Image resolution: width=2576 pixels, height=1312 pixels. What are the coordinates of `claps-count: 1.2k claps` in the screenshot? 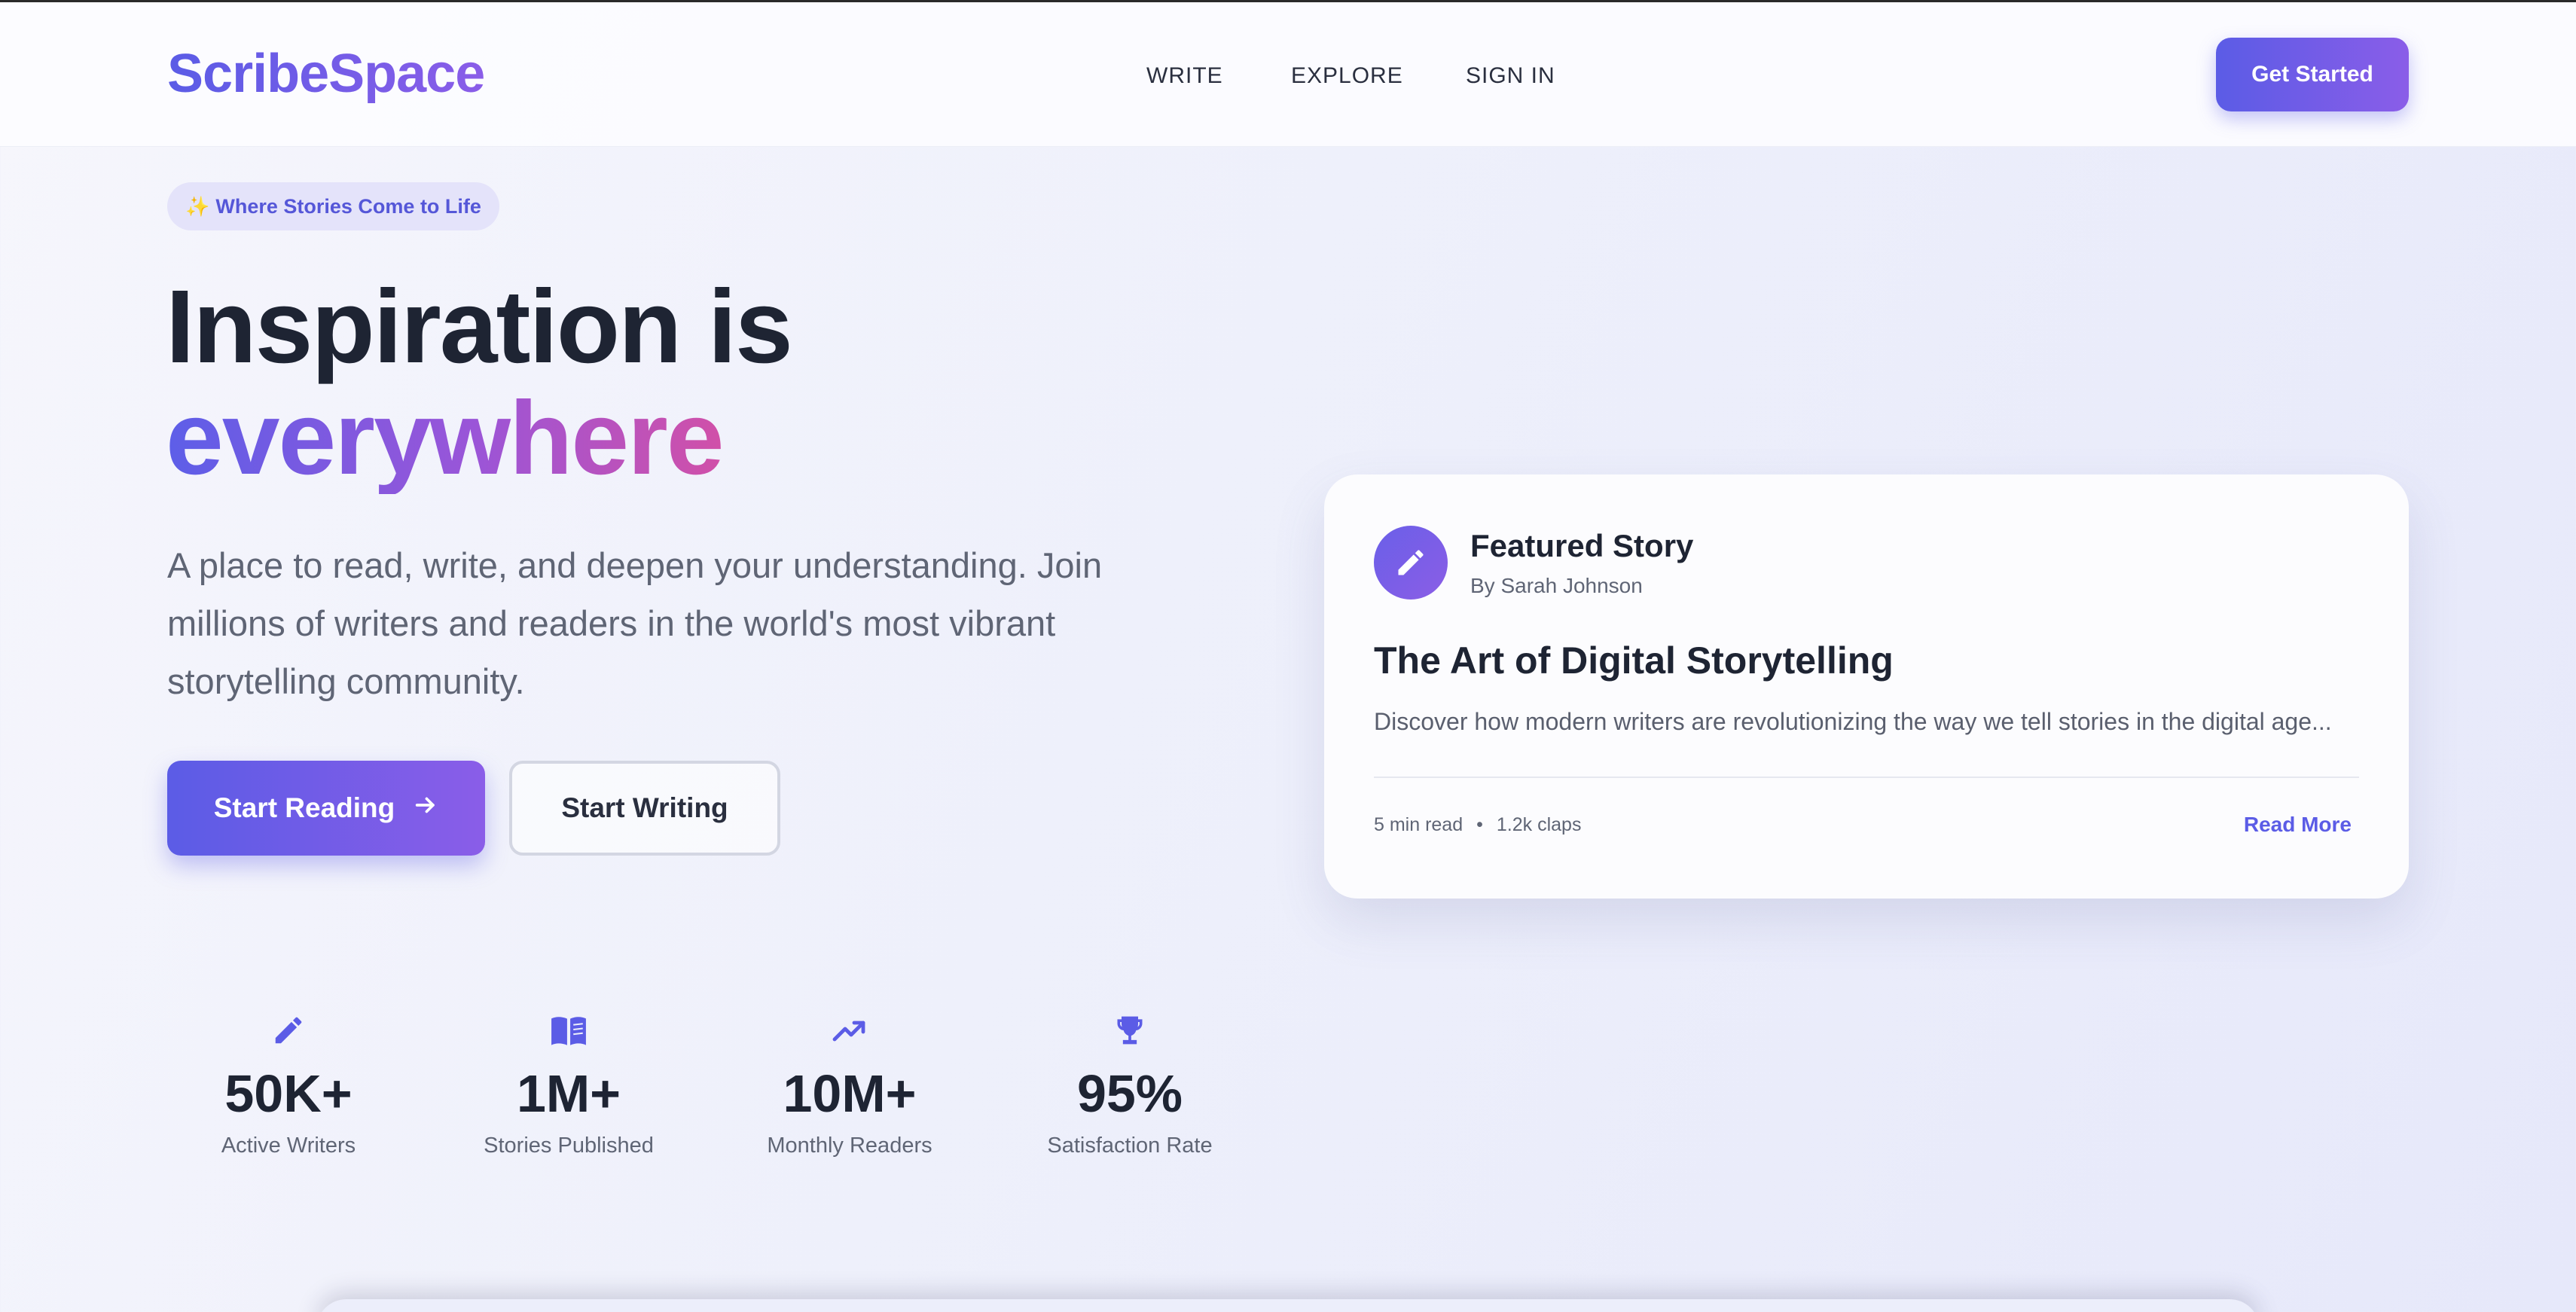 It's located at (1539, 824).